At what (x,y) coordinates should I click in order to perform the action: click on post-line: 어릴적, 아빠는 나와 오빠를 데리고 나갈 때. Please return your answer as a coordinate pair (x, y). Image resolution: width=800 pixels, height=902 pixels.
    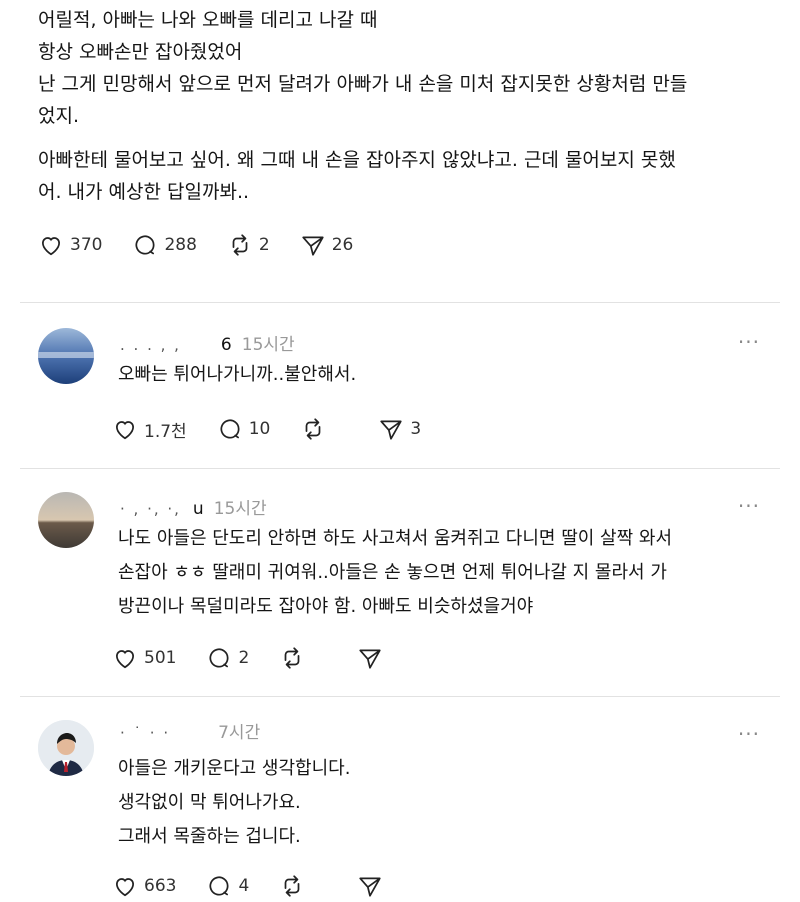
    Looking at the image, I should click on (208, 20).